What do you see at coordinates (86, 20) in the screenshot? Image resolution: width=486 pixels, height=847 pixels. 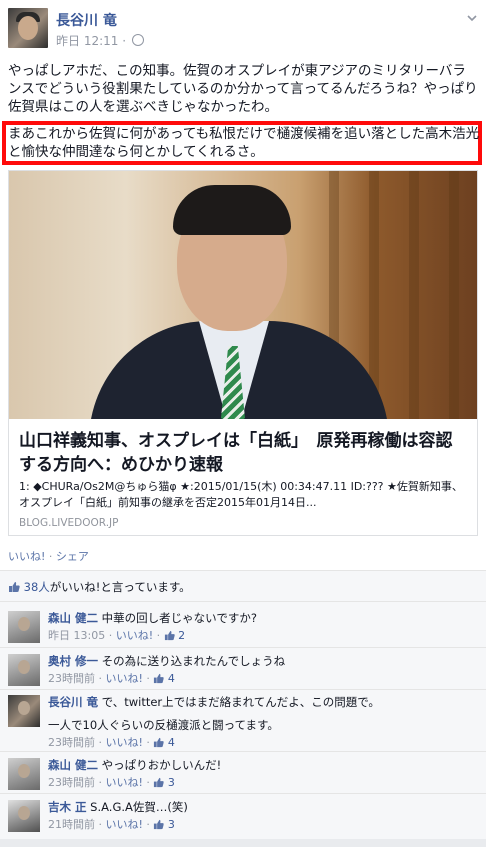 I see `author-name: 長谷川 竜` at bounding box center [86, 20].